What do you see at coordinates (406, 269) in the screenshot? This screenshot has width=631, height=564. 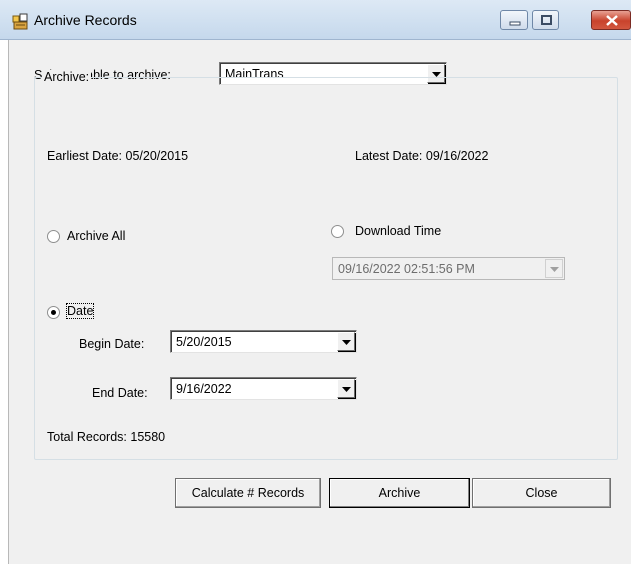 I see `download-time-value: 09/16/2022 02:51:56 PM` at bounding box center [406, 269].